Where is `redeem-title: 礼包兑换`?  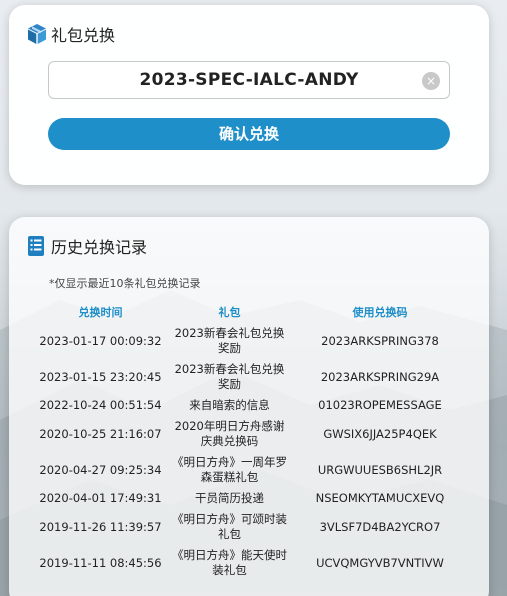 redeem-title: 礼包兑换 is located at coordinates (83, 35).